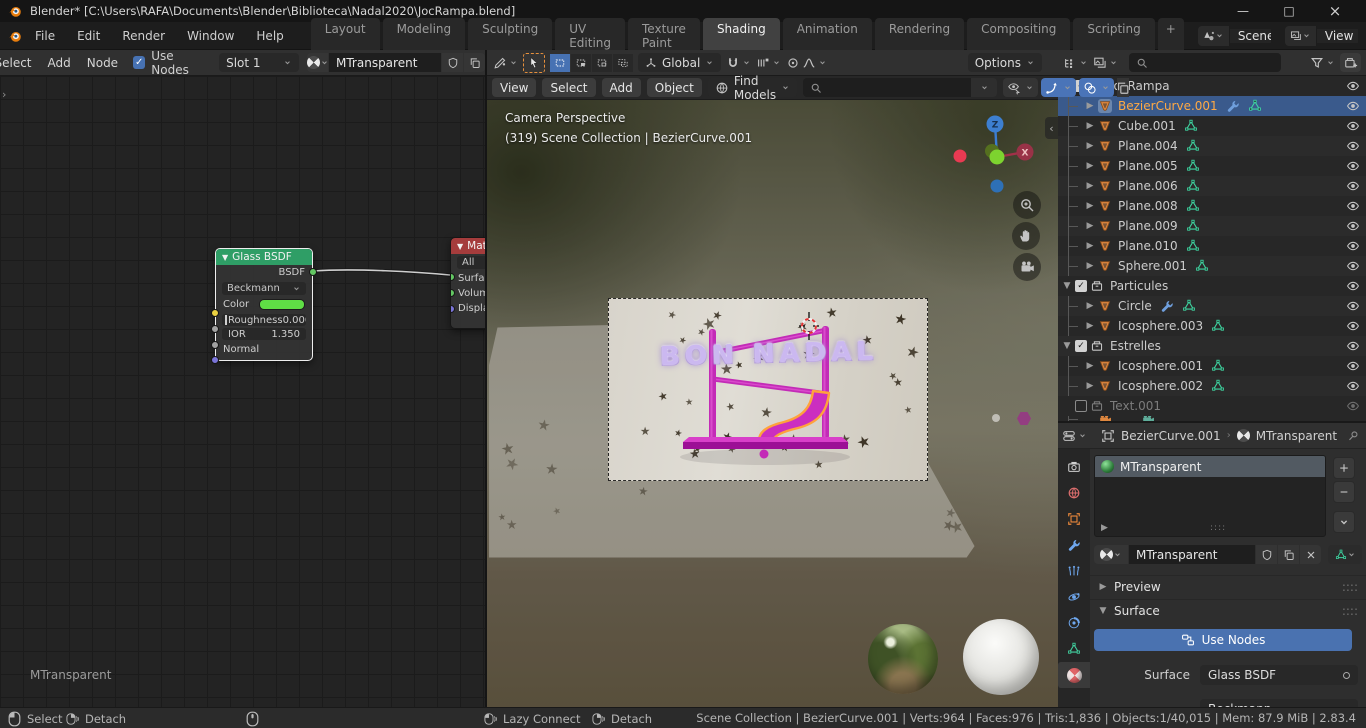 Image resolution: width=1366 pixels, height=728 pixels. Describe the element at coordinates (623, 62) in the screenshot. I see `select-mode-intersect-button` at that location.